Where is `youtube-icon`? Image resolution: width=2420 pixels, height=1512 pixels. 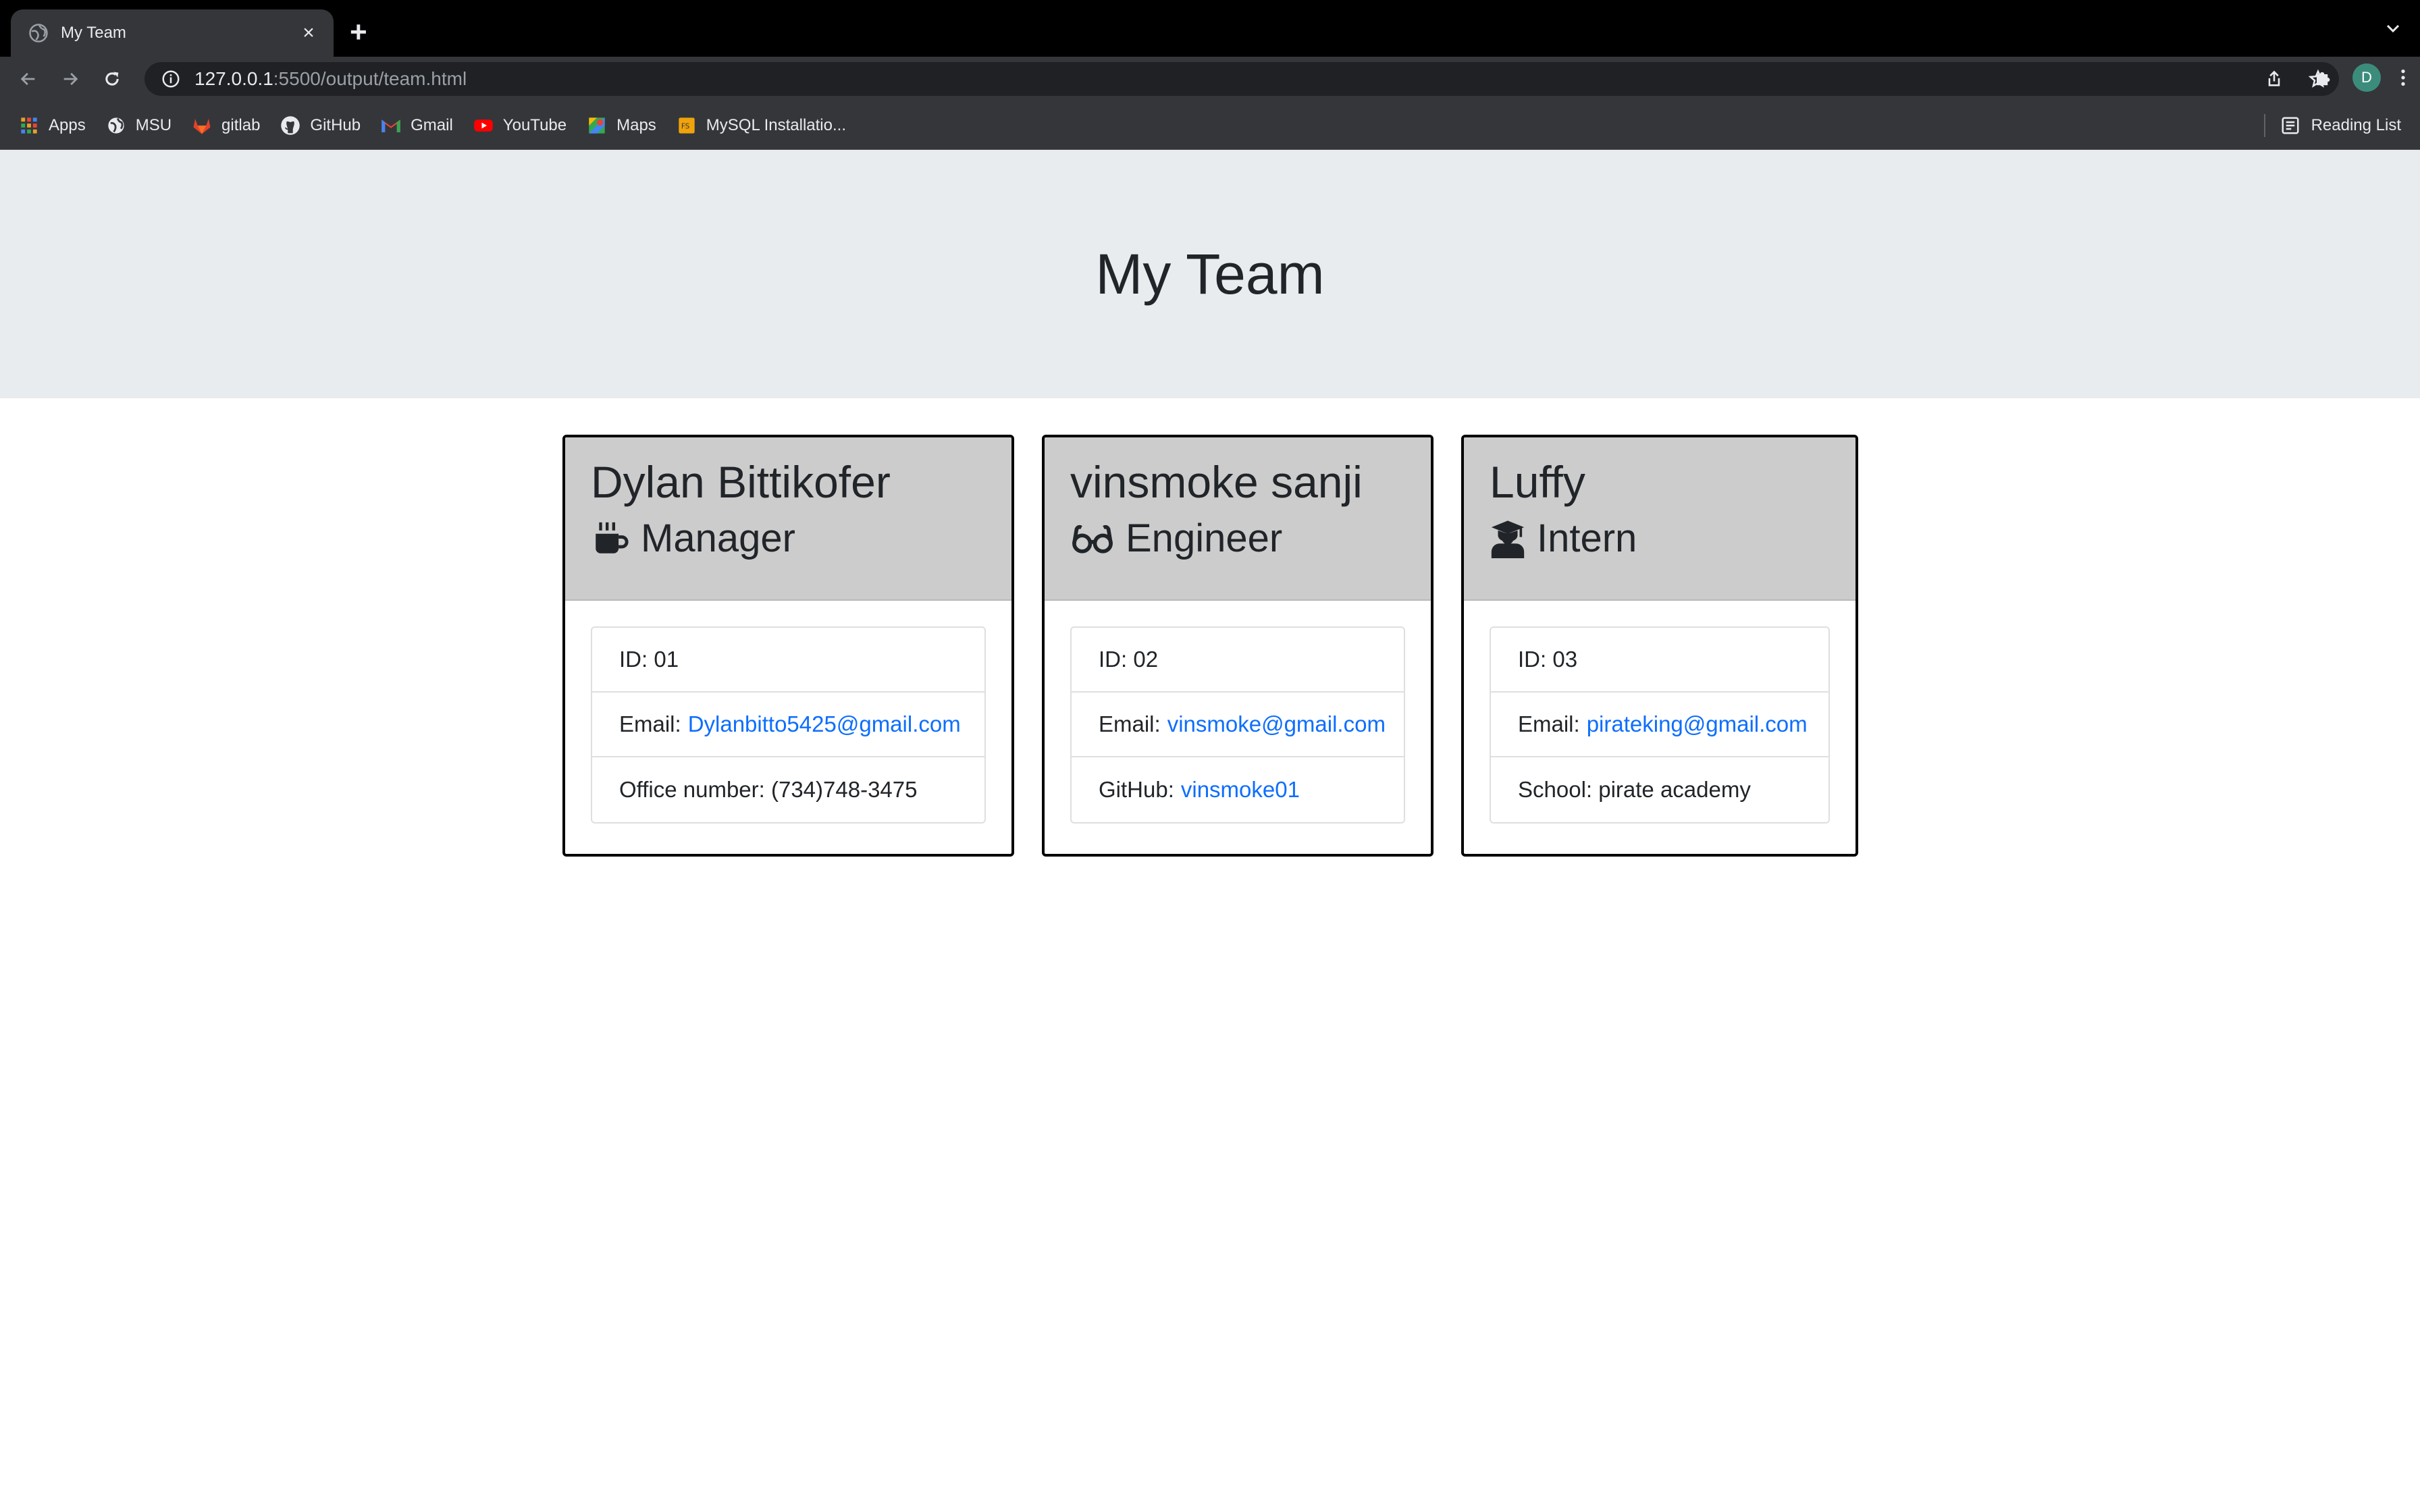
youtube-icon is located at coordinates (483, 125).